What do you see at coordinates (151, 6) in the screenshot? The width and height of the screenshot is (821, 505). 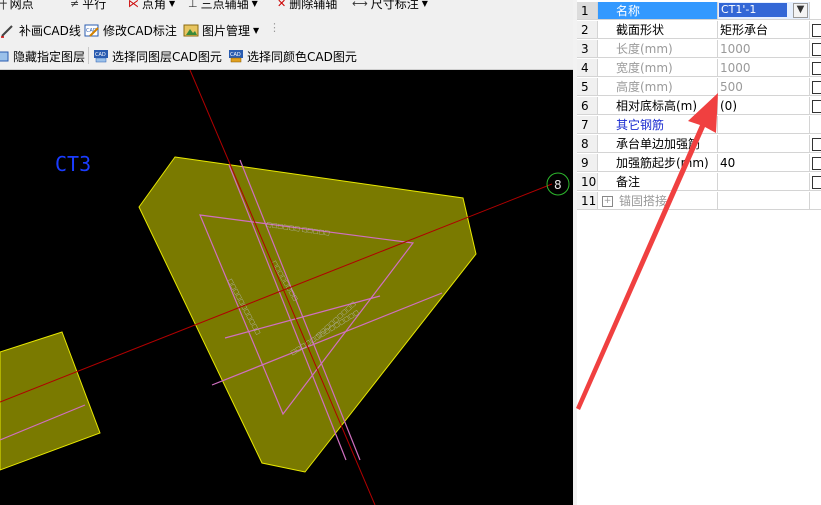 I see `point-angle-button: ⋉ 点角 ▼` at bounding box center [151, 6].